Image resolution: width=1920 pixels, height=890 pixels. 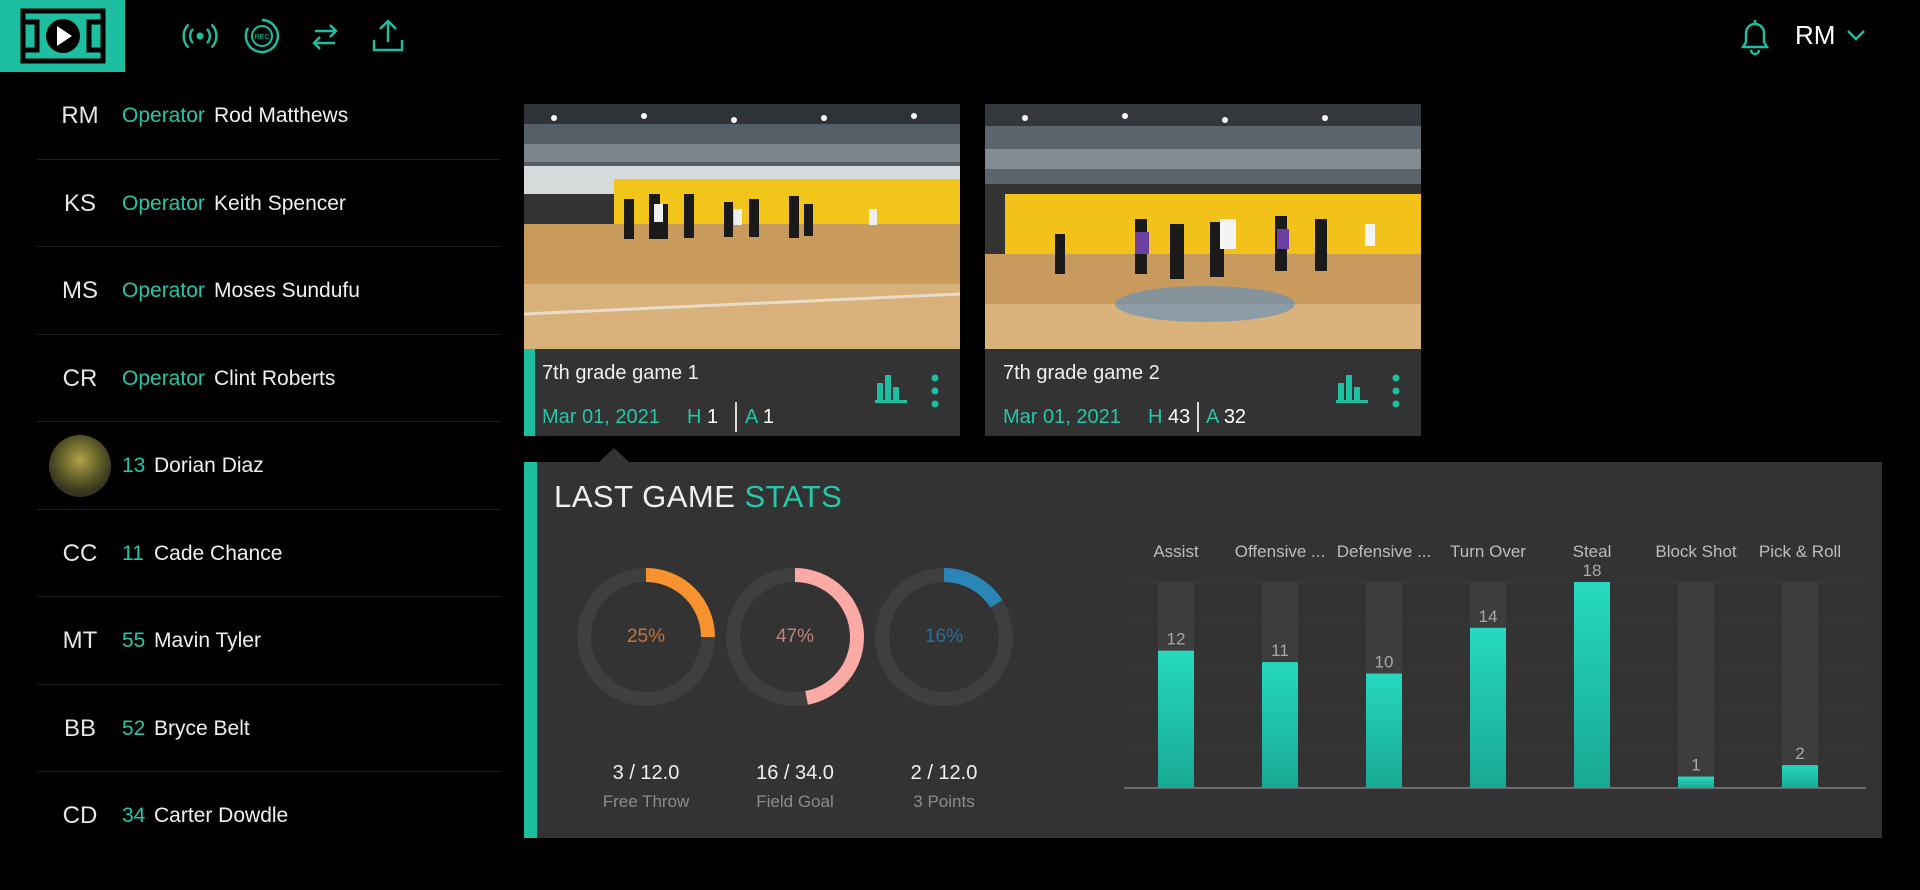 I want to click on percentage-donut: 47%, so click(x=795, y=637).